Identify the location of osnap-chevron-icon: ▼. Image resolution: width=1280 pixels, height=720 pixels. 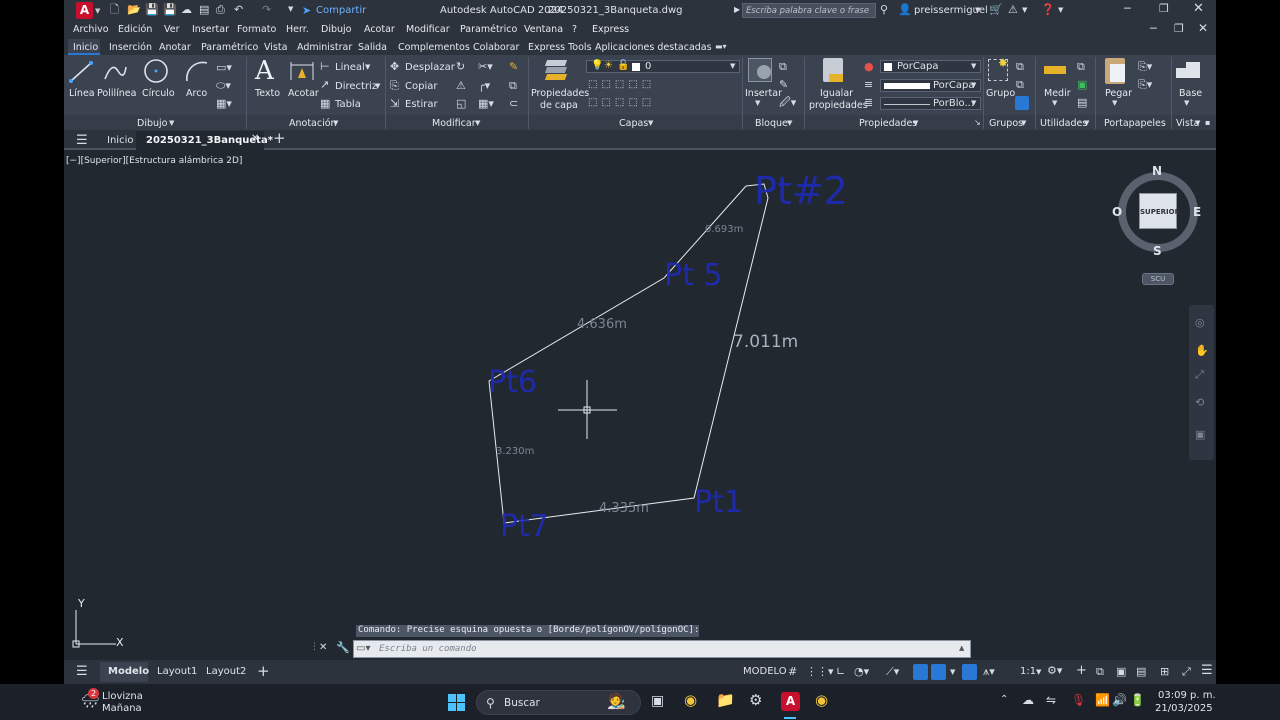
(952, 672).